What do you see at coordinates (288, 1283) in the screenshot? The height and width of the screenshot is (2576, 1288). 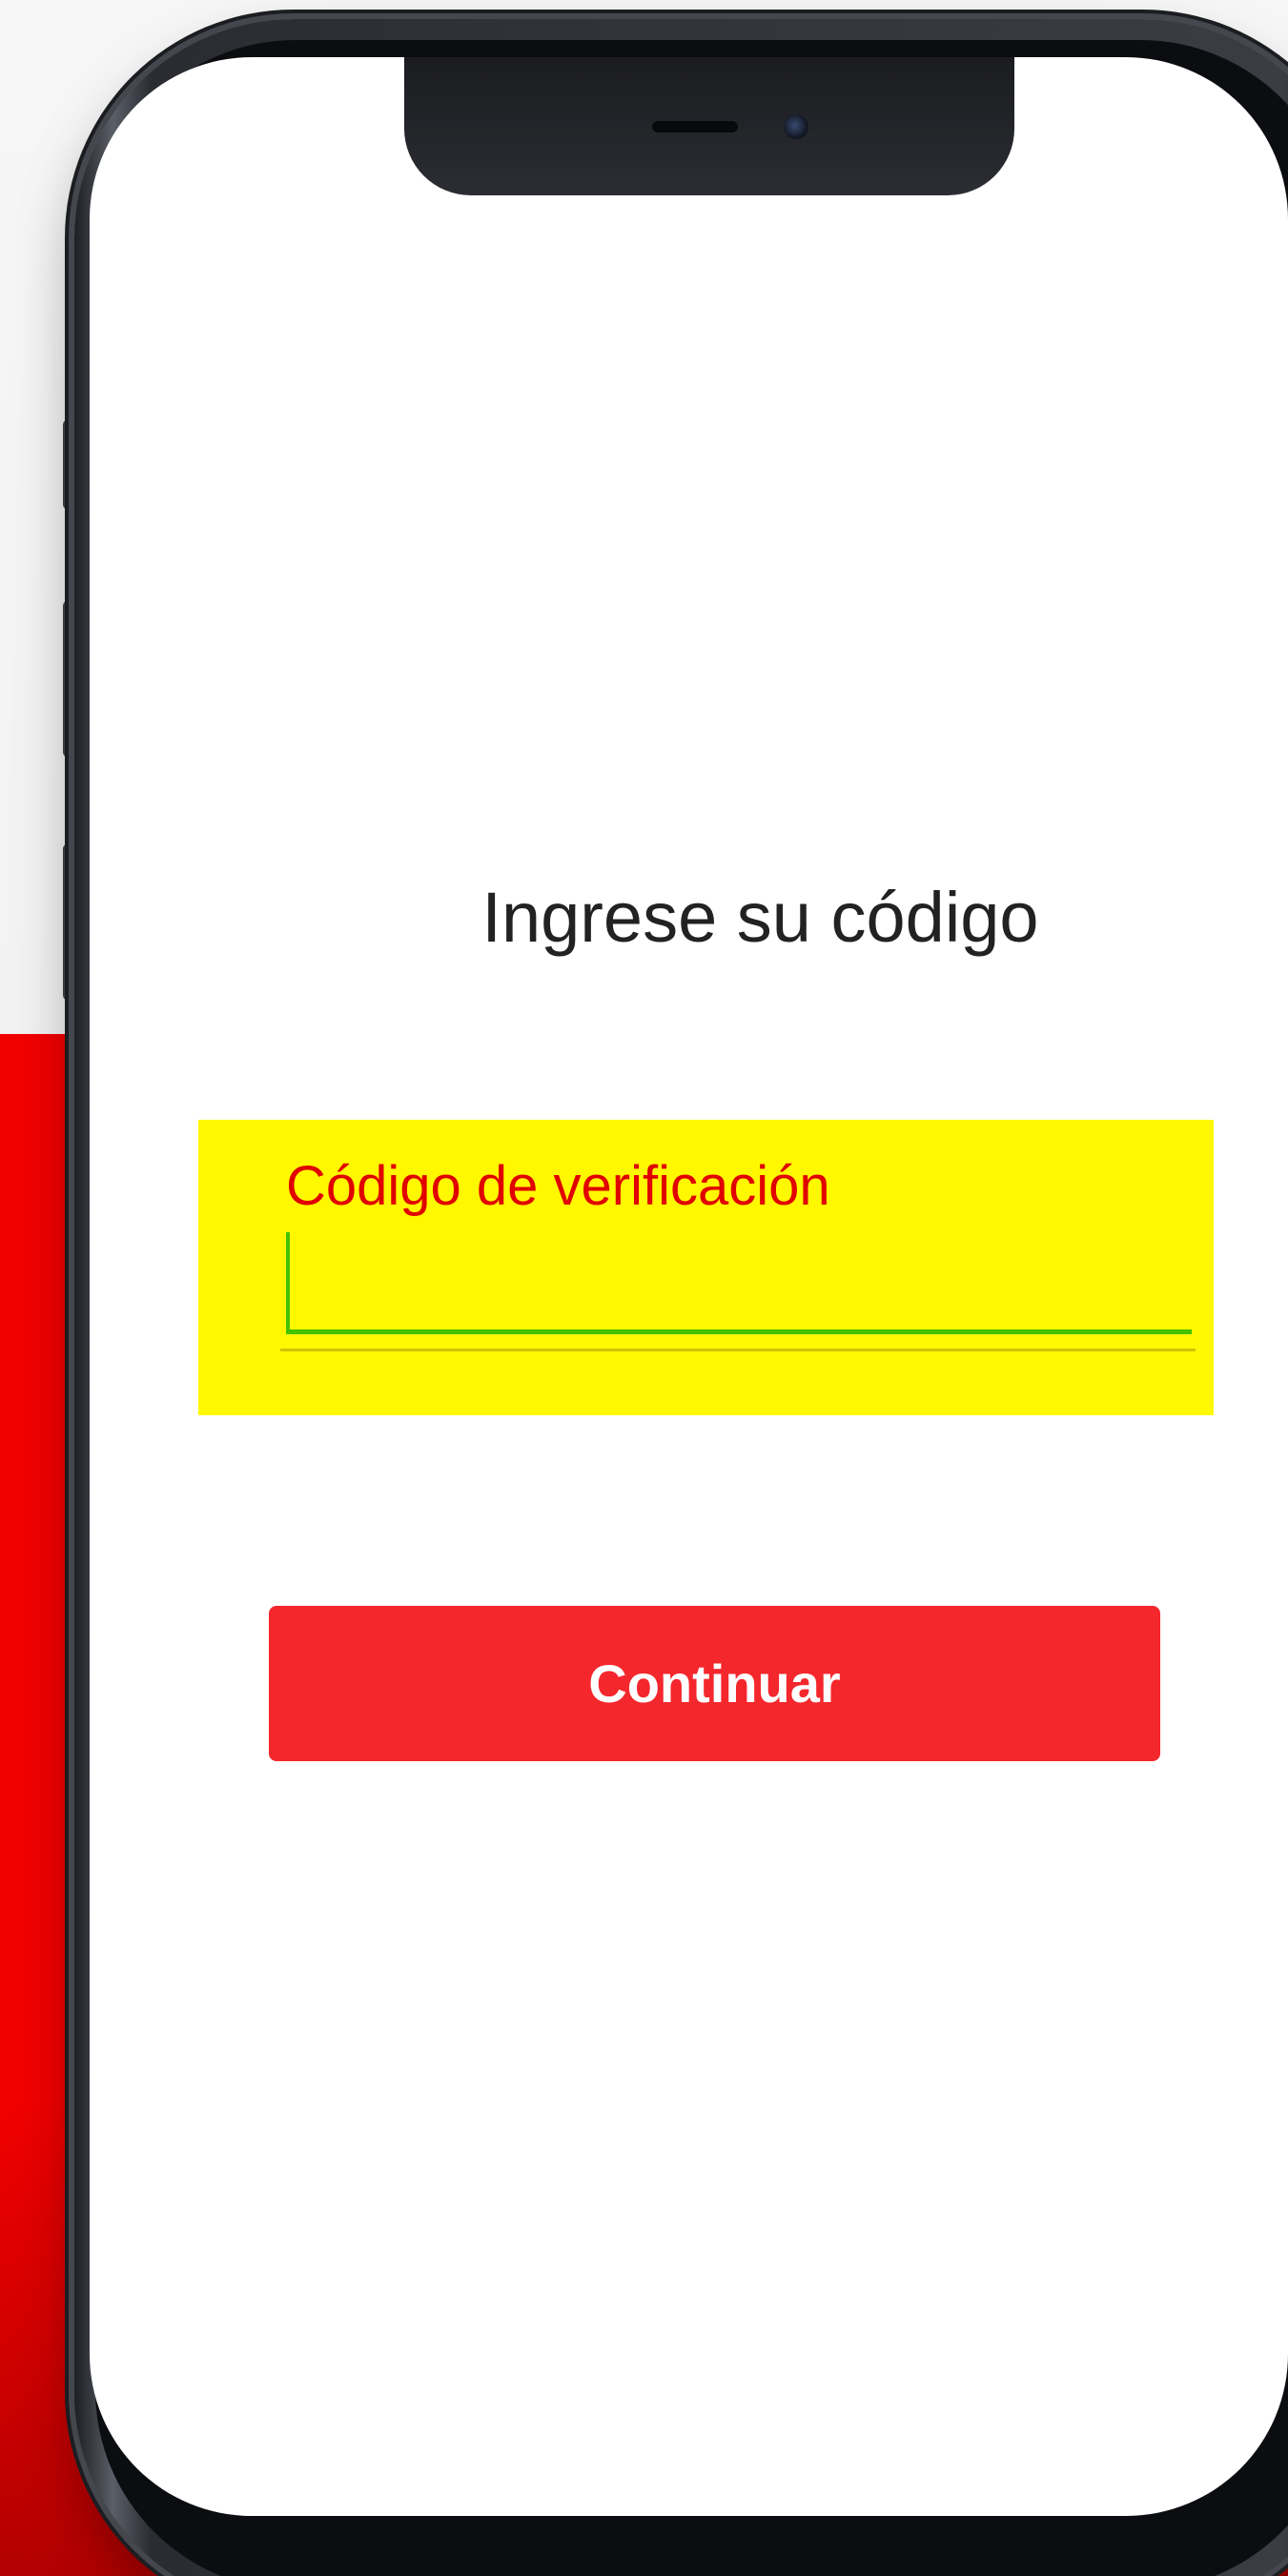 I see `text-cursor` at bounding box center [288, 1283].